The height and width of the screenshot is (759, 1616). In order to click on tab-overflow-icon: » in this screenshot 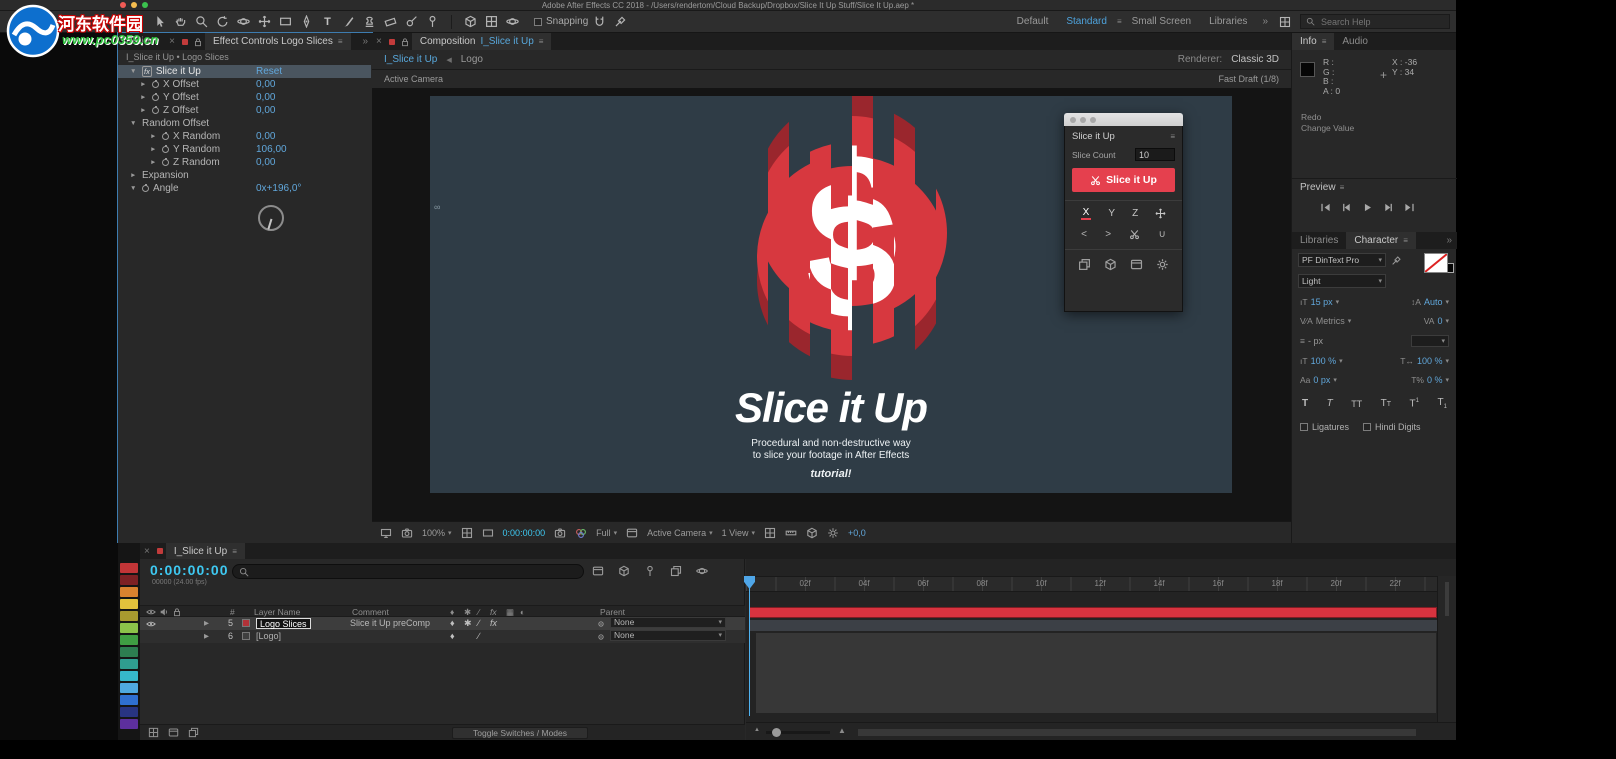, I will do `click(365, 41)`.